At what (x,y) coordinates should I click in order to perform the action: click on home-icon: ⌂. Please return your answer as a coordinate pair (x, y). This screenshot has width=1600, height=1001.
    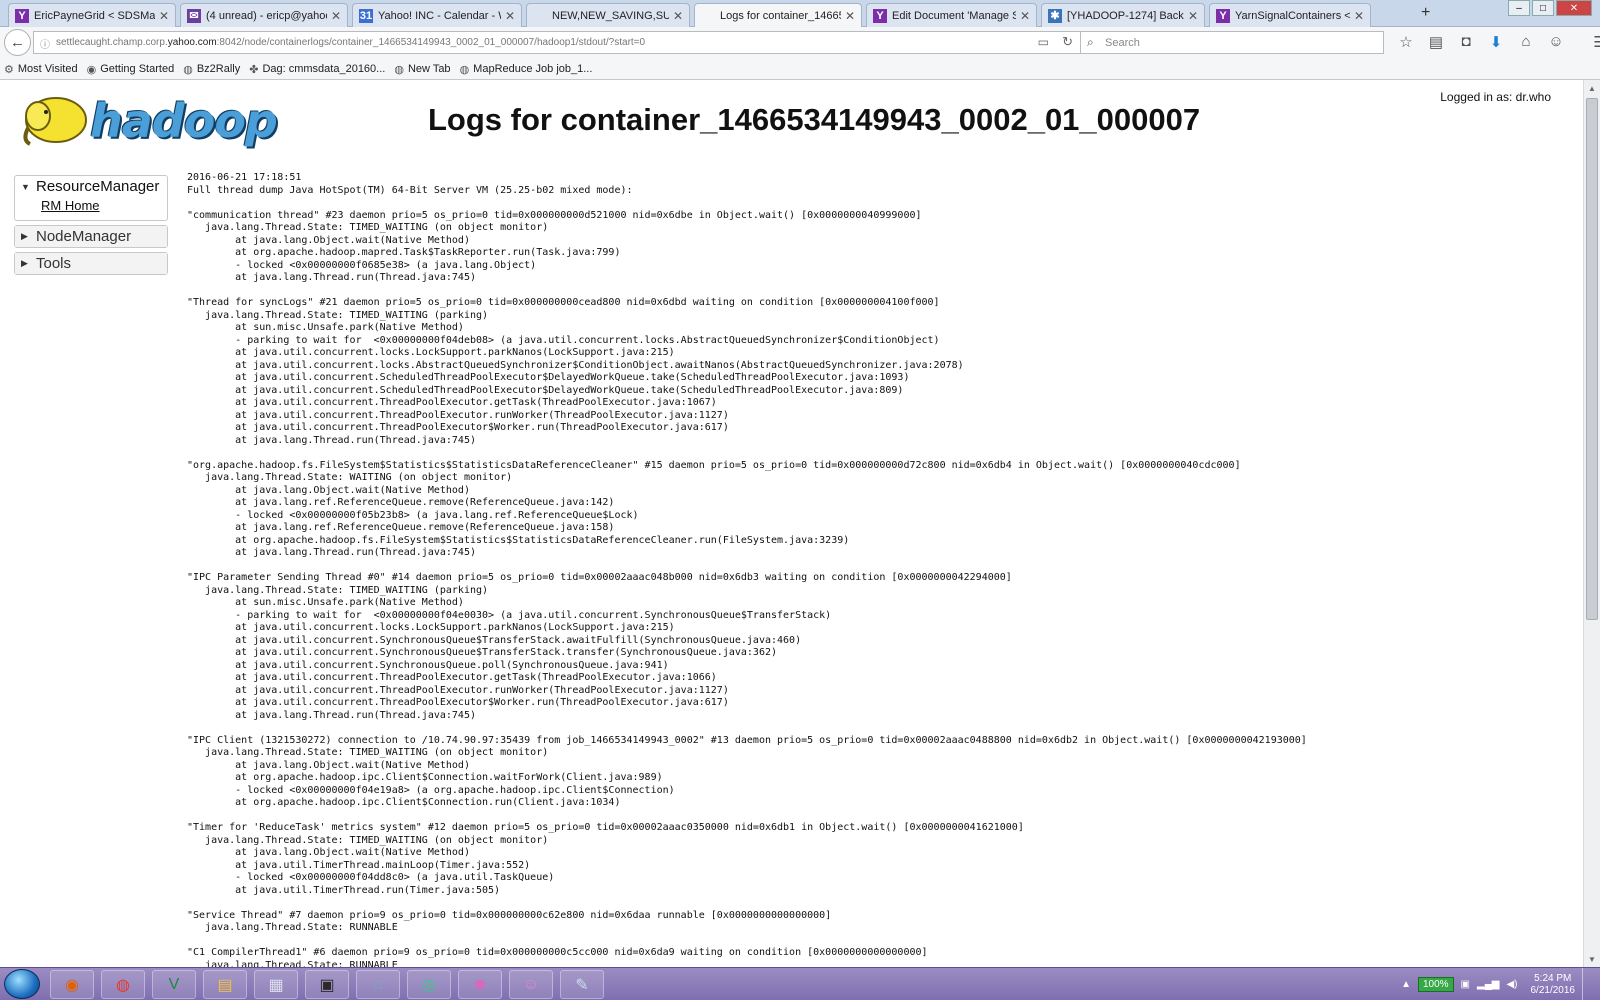
    Looking at the image, I should click on (1526, 42).